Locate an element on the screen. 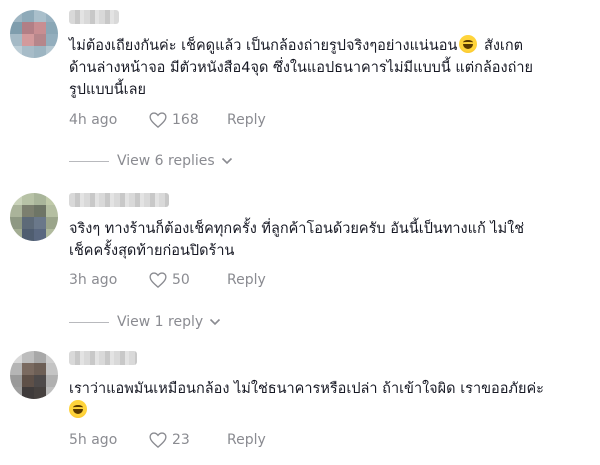 This screenshot has height=465, width=600. view-replies-button: View 1 reply is located at coordinates (145, 322).